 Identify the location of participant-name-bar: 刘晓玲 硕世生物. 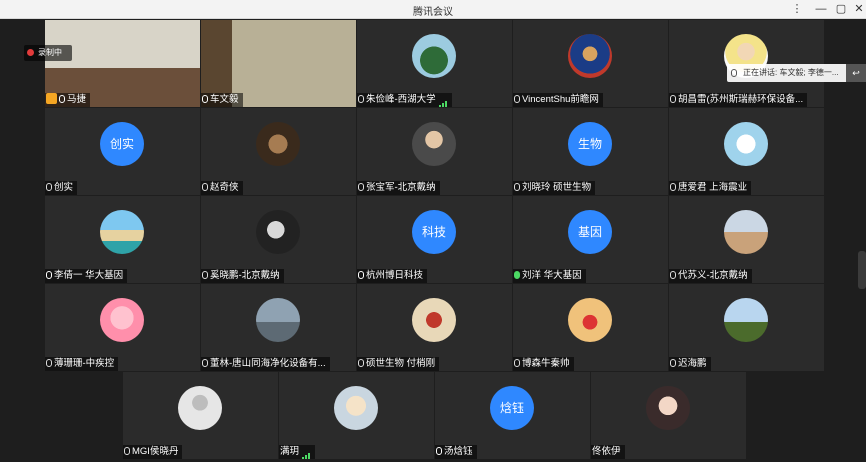
(554, 188).